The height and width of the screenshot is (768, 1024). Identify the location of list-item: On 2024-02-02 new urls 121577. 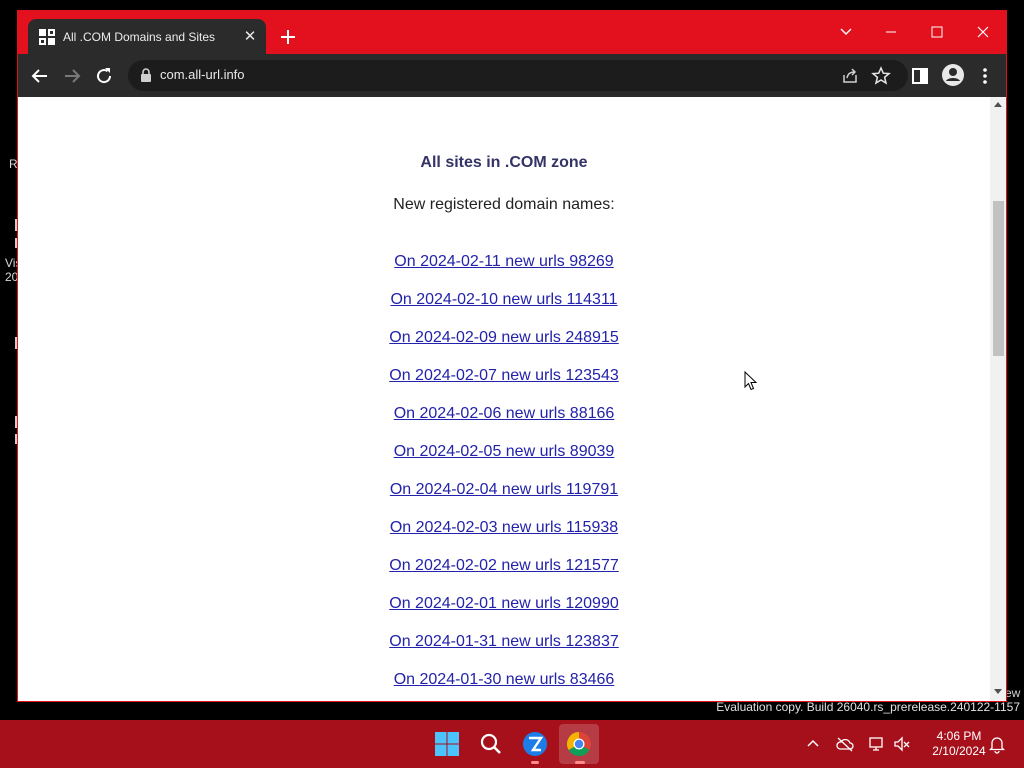
(504, 576).